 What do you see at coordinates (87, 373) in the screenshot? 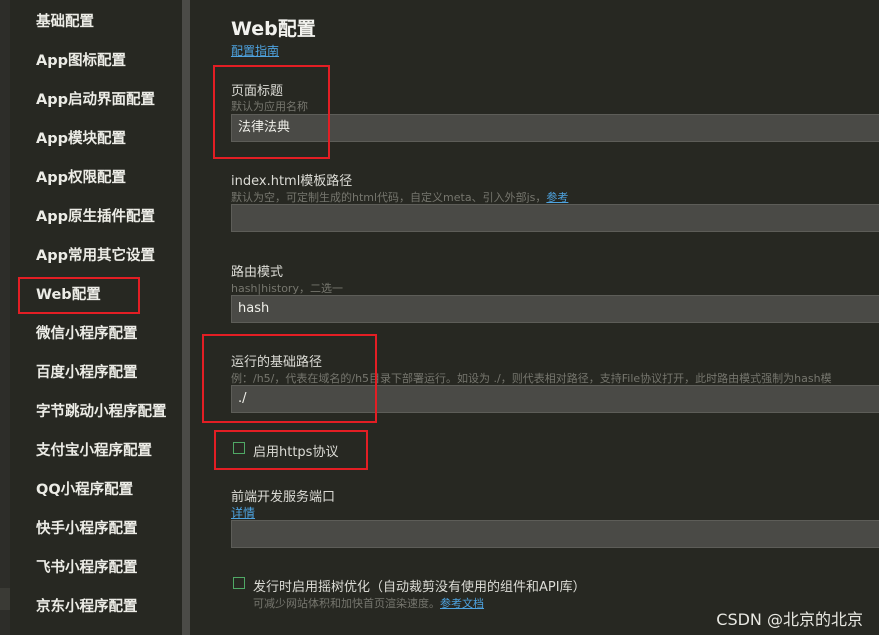
I see `sidebar-item-baidu: 百度小程序配置` at bounding box center [87, 373].